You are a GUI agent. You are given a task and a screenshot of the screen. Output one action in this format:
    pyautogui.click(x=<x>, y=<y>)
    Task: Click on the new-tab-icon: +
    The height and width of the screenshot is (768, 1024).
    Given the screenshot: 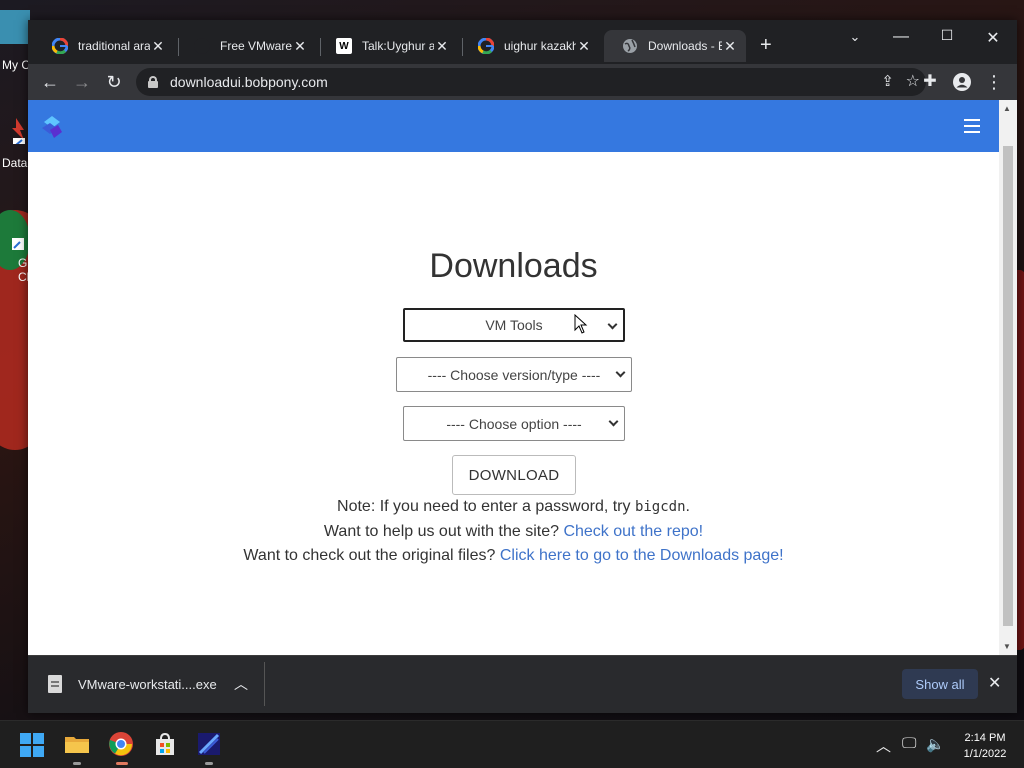 What is the action you would take?
    pyautogui.click(x=766, y=45)
    